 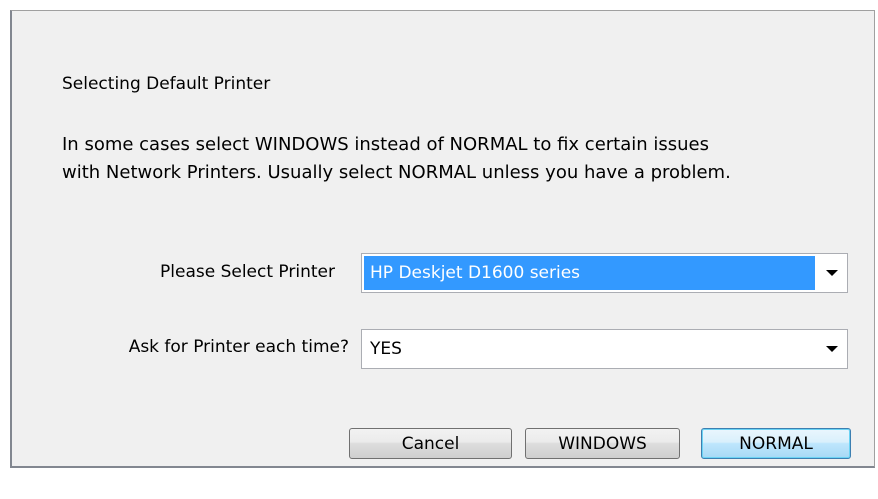 What do you see at coordinates (247, 272) in the screenshot?
I see `printer-select-label: Please Select Printer` at bounding box center [247, 272].